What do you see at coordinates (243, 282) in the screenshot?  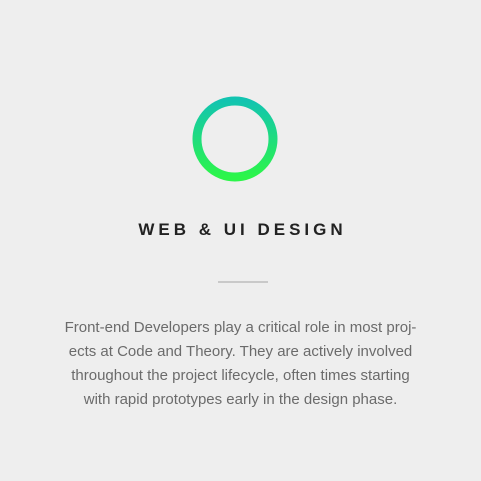 I see `divider` at bounding box center [243, 282].